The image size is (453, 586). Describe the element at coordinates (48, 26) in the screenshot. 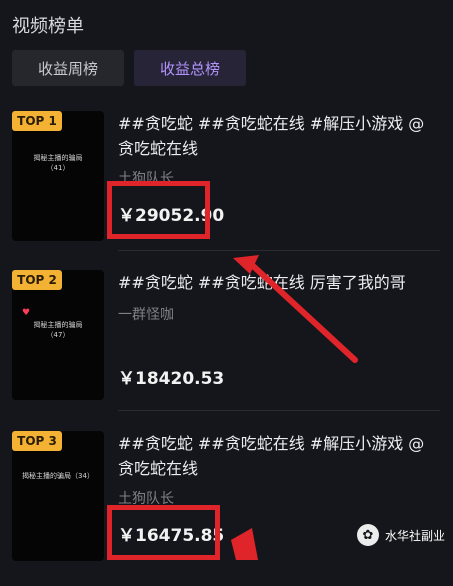

I see `page-title: 视频榜单` at that location.